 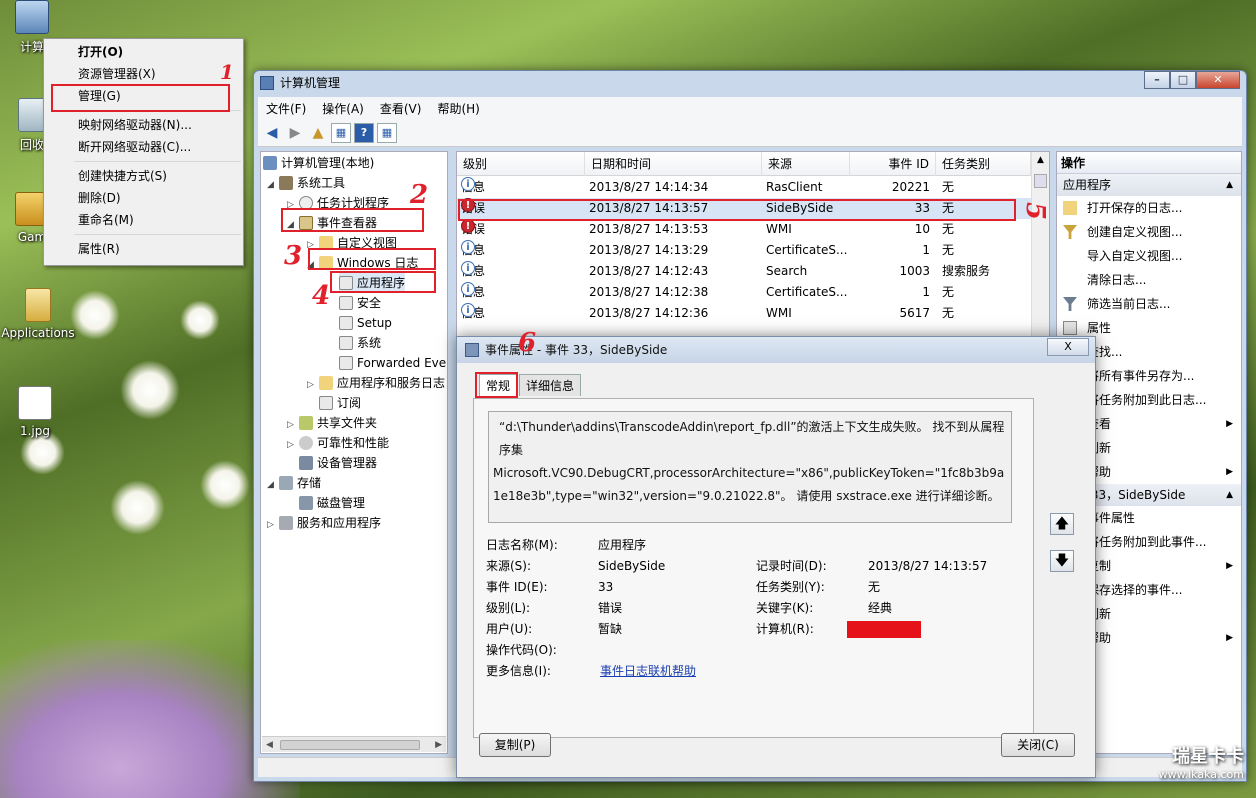 I want to click on col-source: 来源, so click(x=806, y=164).